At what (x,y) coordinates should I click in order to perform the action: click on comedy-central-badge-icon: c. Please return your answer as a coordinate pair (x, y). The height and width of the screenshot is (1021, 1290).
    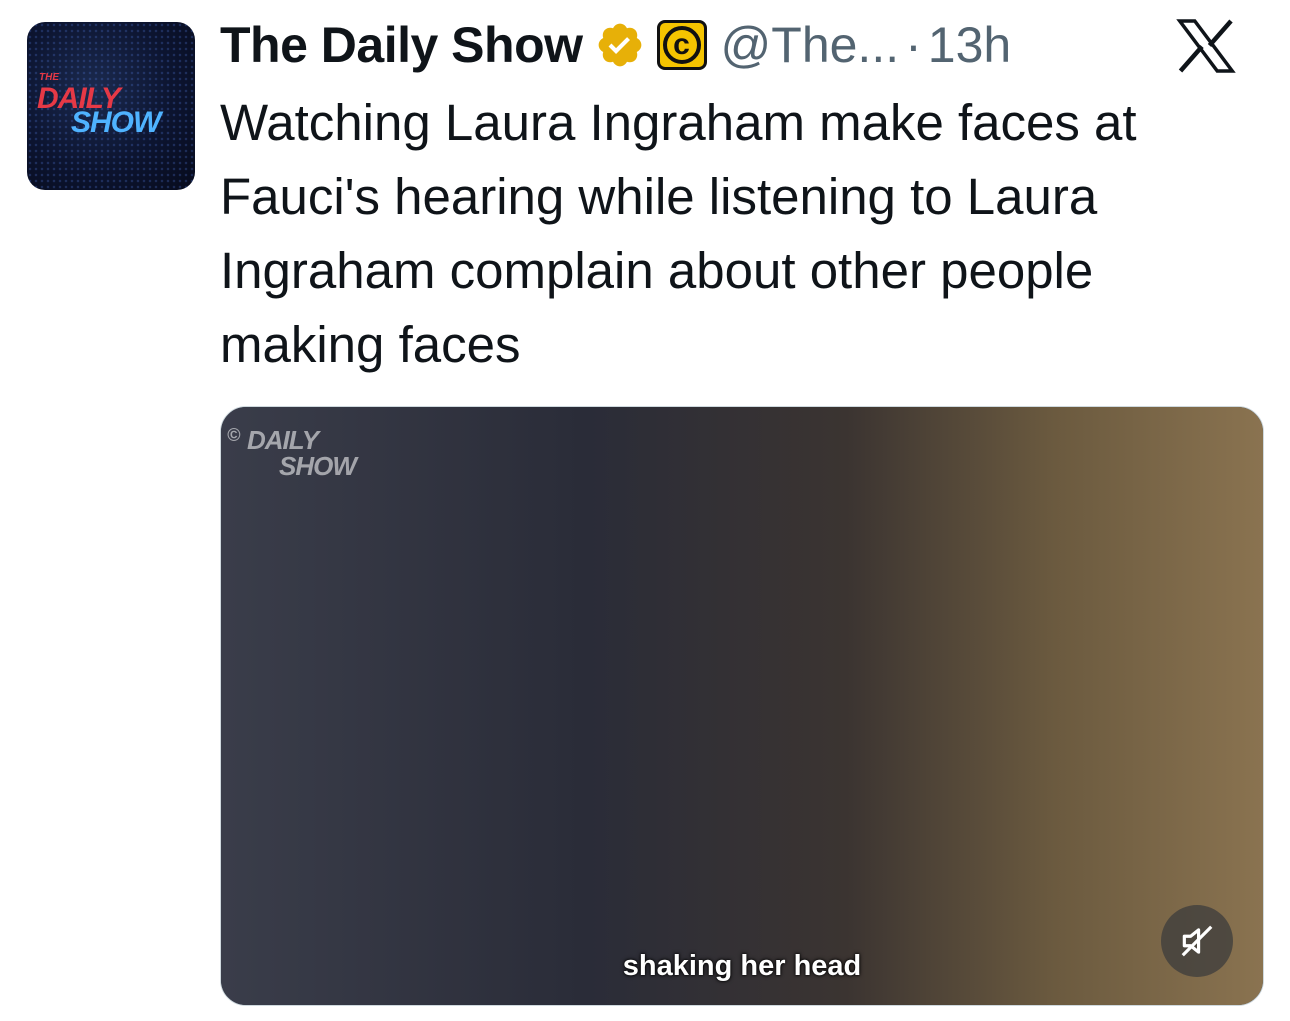
    Looking at the image, I should click on (681, 45).